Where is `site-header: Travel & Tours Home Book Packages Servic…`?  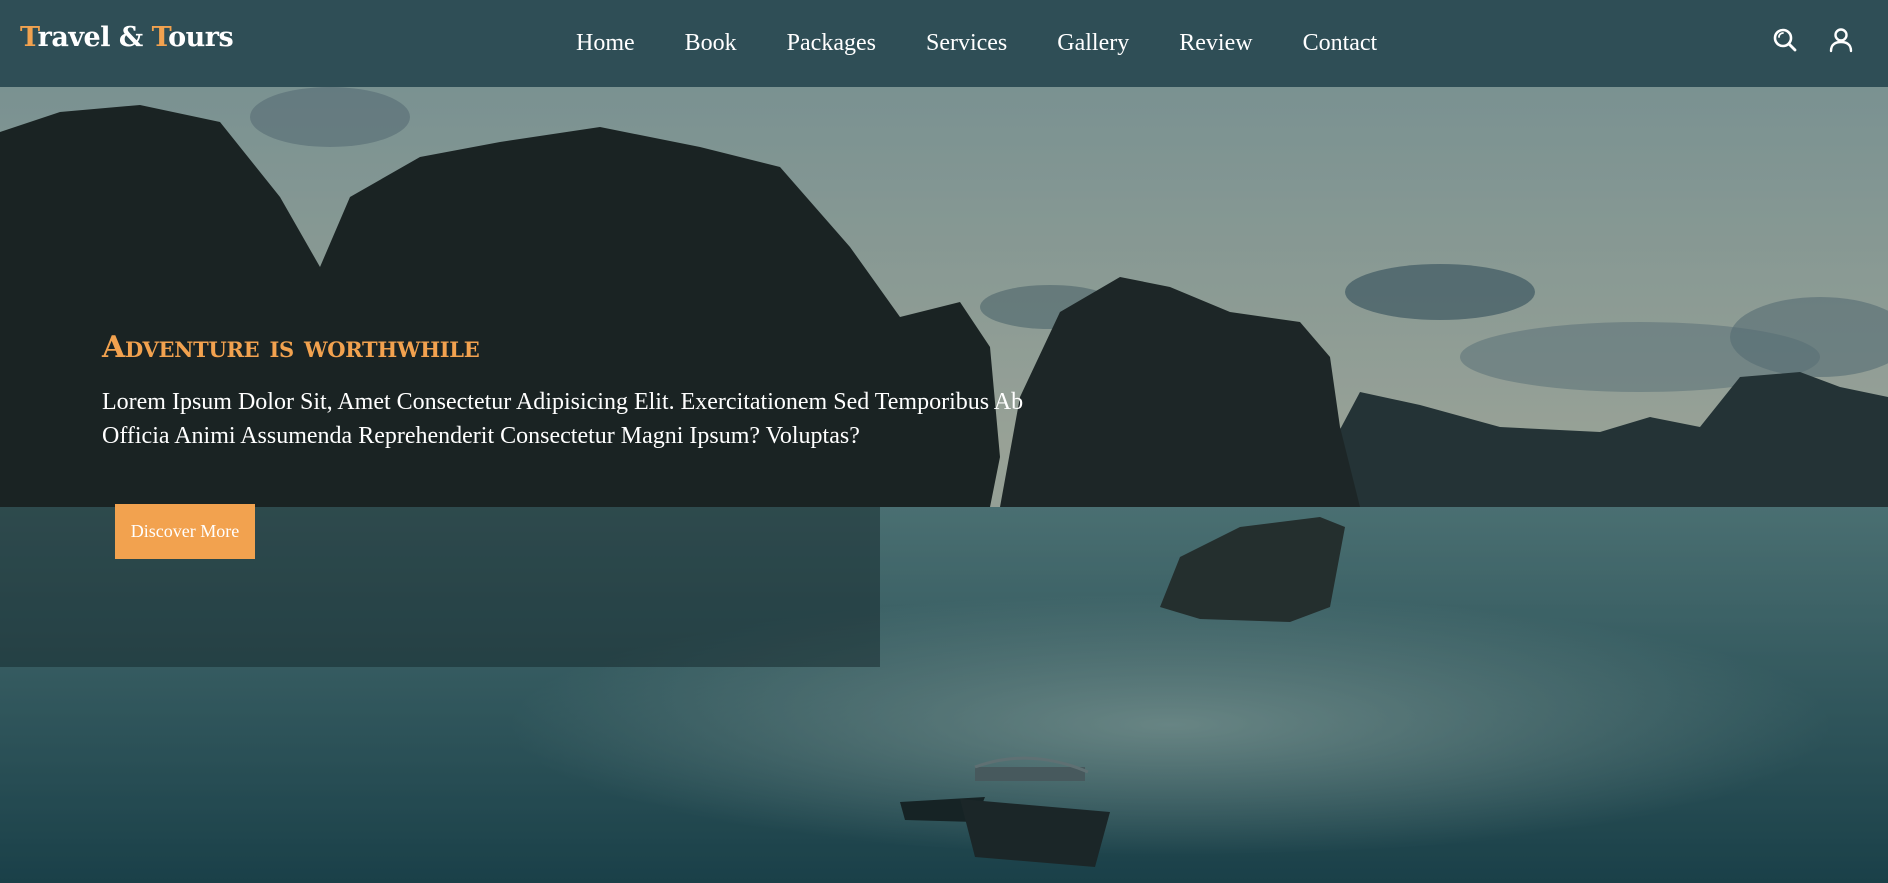
site-header: Travel & Tours Home Book Packages Servic… is located at coordinates (944, 43).